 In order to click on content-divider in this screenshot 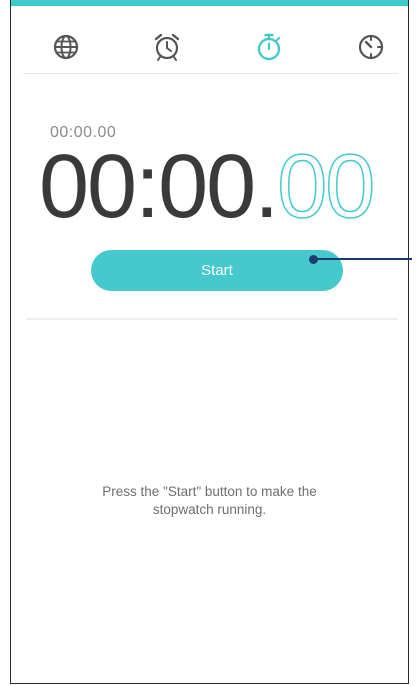, I will do `click(212, 319)`.